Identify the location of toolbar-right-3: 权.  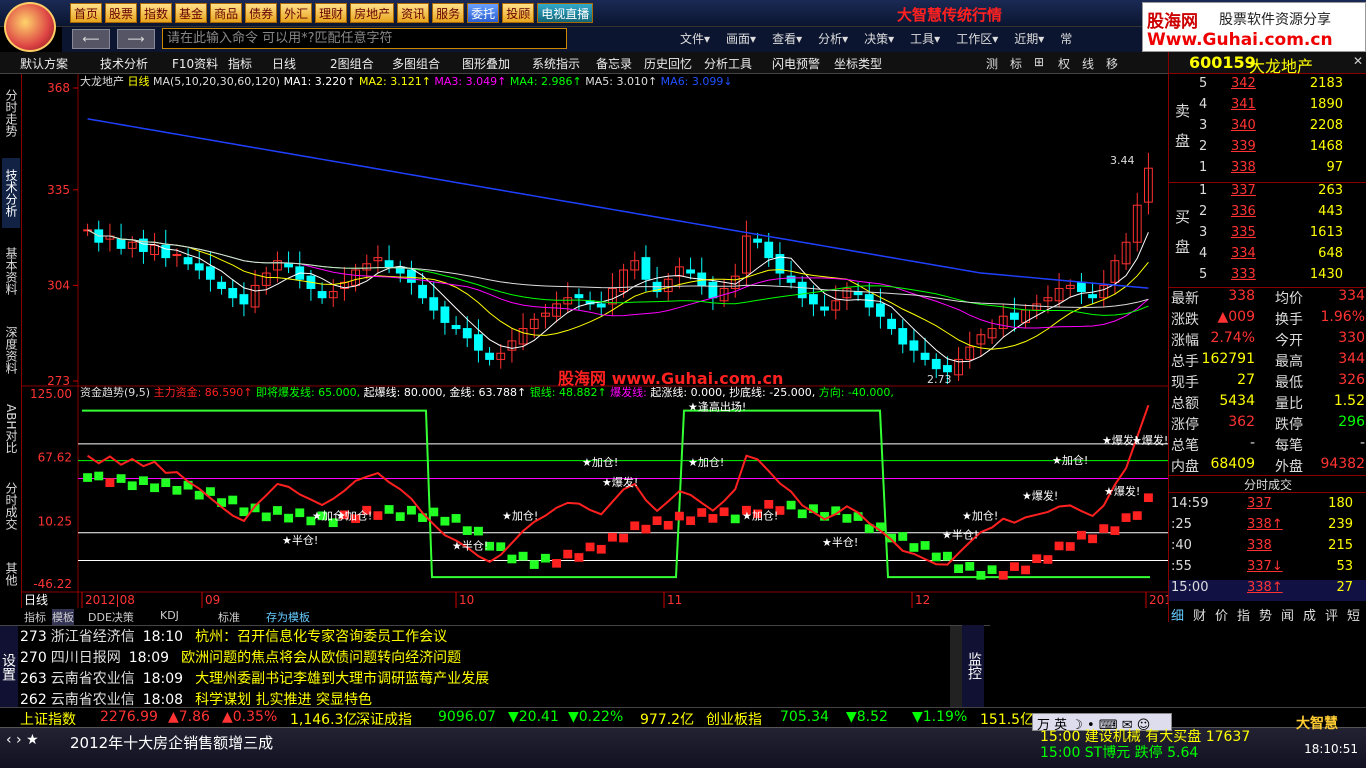
(1064, 63).